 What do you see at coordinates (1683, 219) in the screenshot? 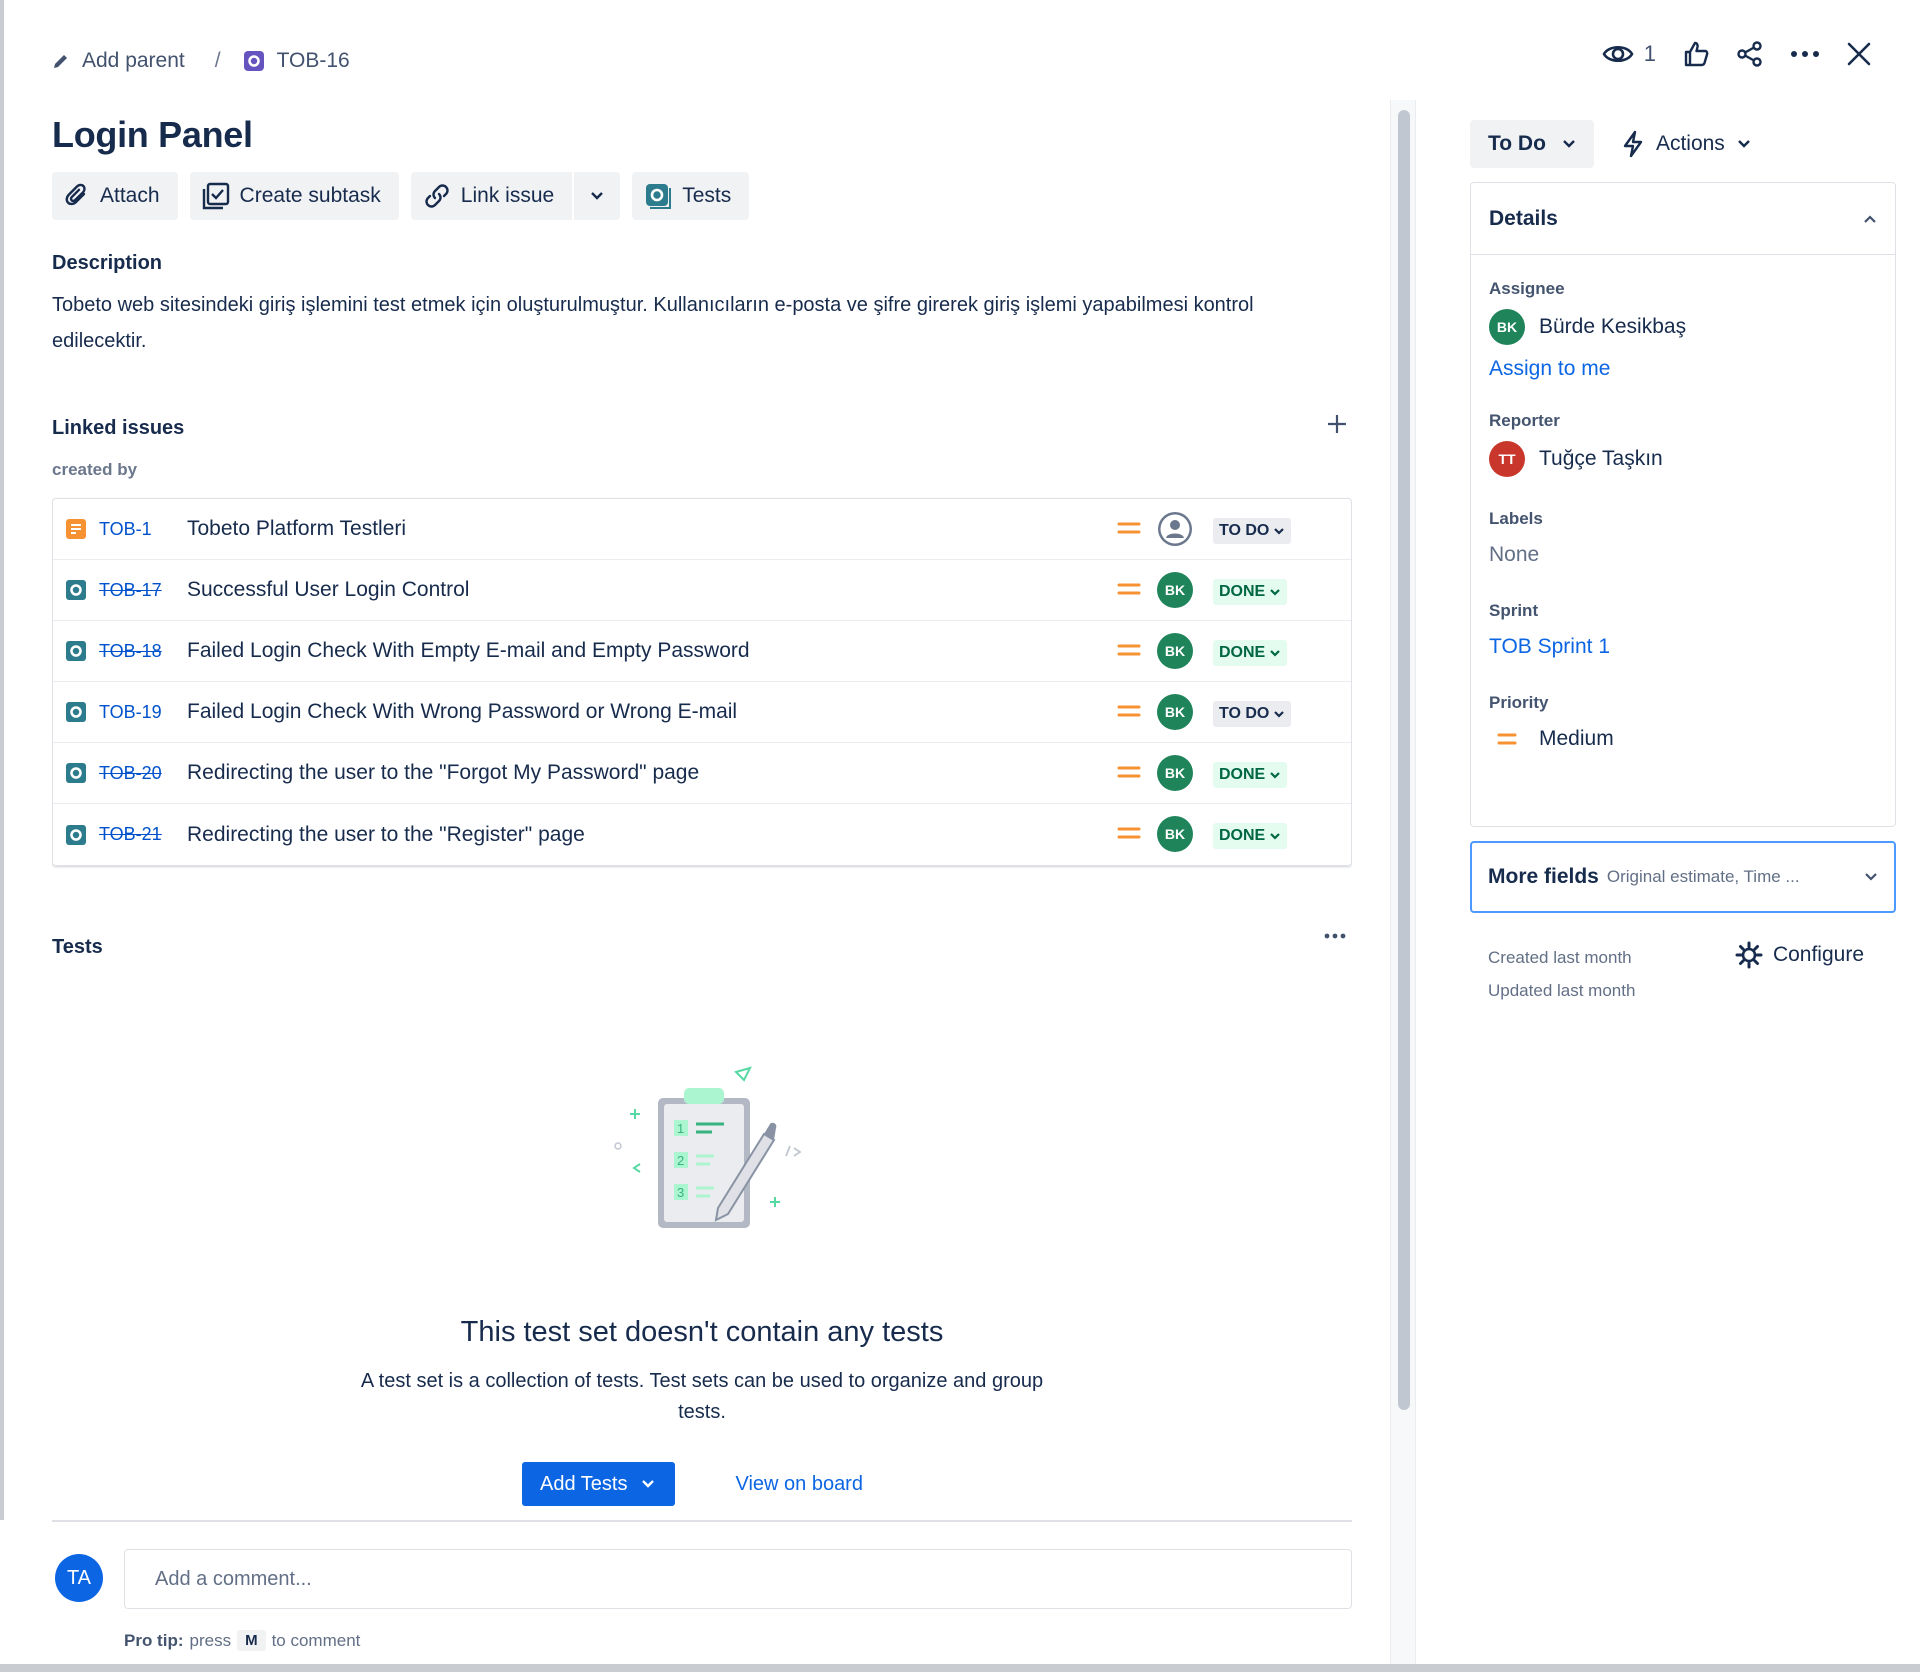
I see `details-header: Details` at bounding box center [1683, 219].